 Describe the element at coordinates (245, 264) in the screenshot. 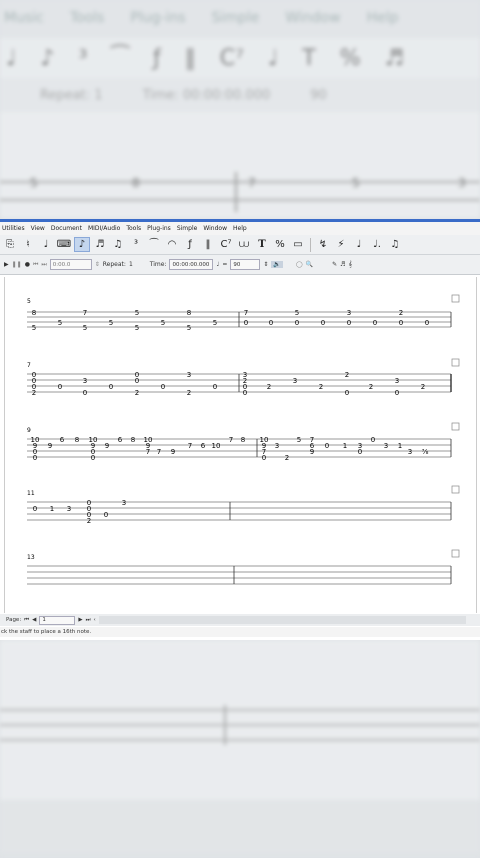

I see `tempo-field: 90` at that location.